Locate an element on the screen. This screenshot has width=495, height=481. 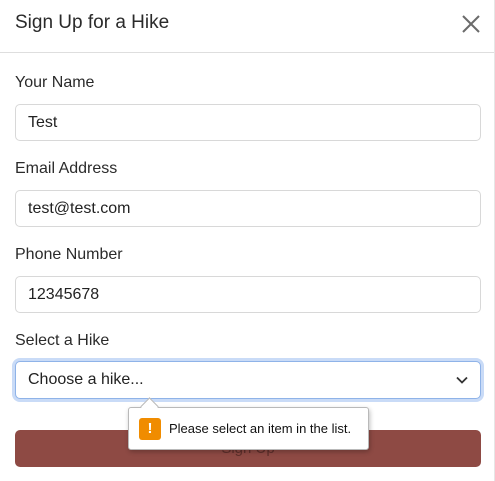
name-label: Your Name is located at coordinates (55, 82).